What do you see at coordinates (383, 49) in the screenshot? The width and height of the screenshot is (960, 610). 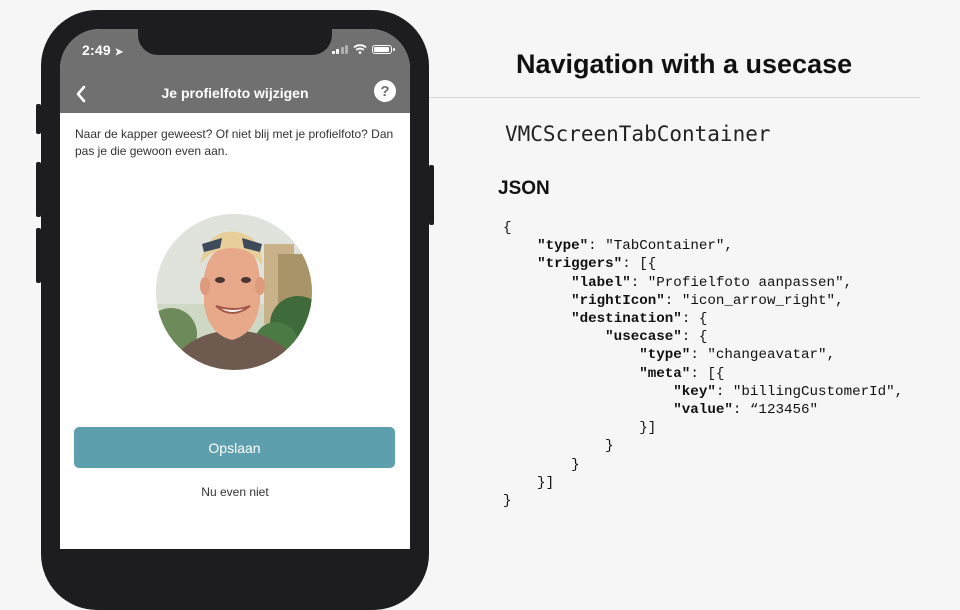 I see `battery-icon` at bounding box center [383, 49].